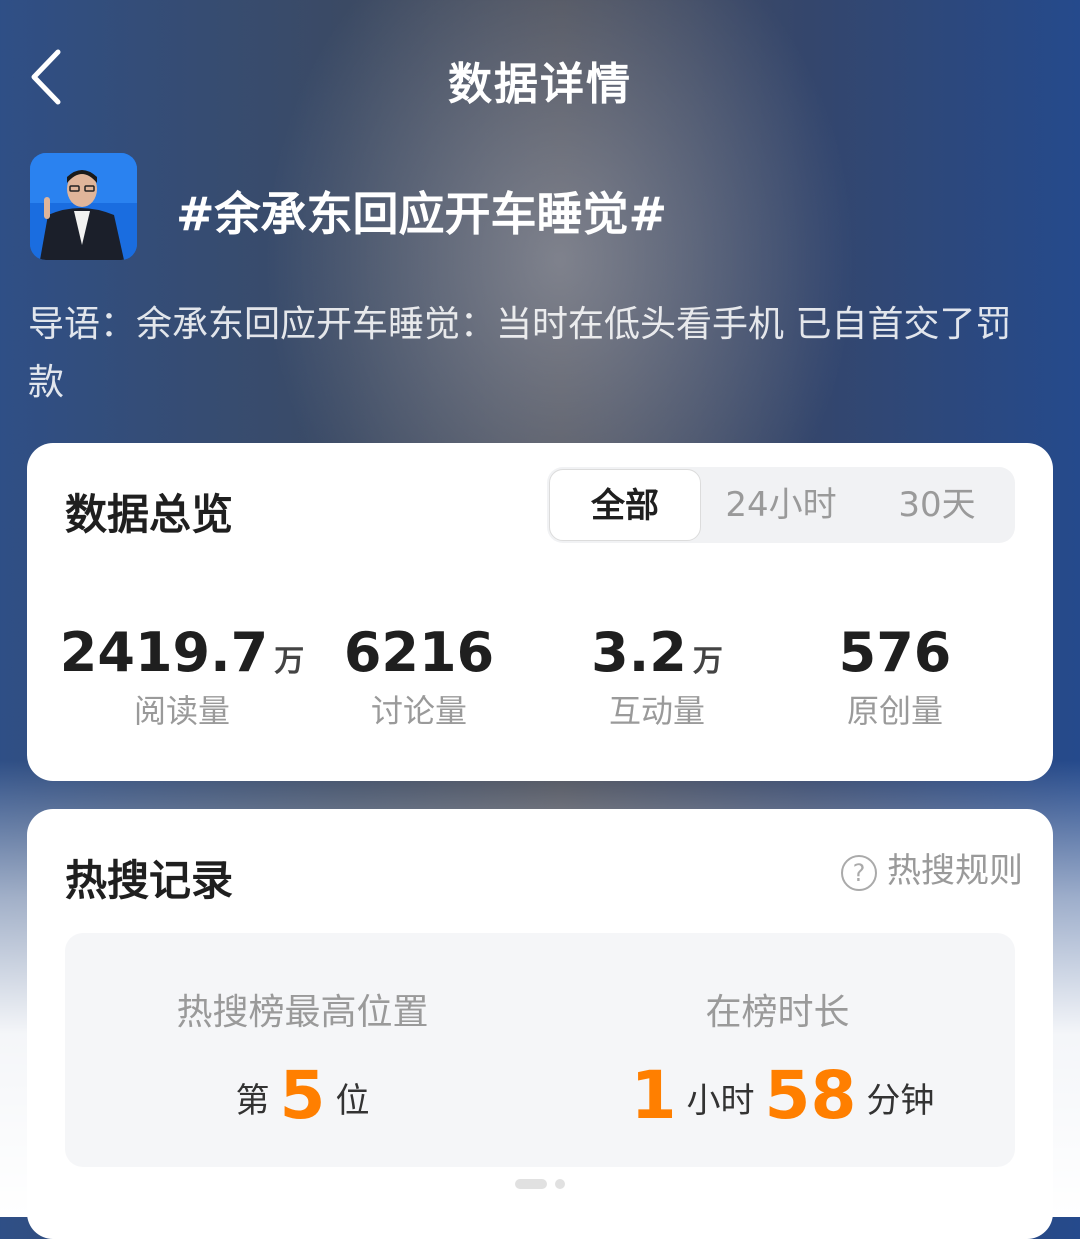 The width and height of the screenshot is (1080, 1239). I want to click on time-range-tabs: 全部 24小时 30天, so click(781, 505).